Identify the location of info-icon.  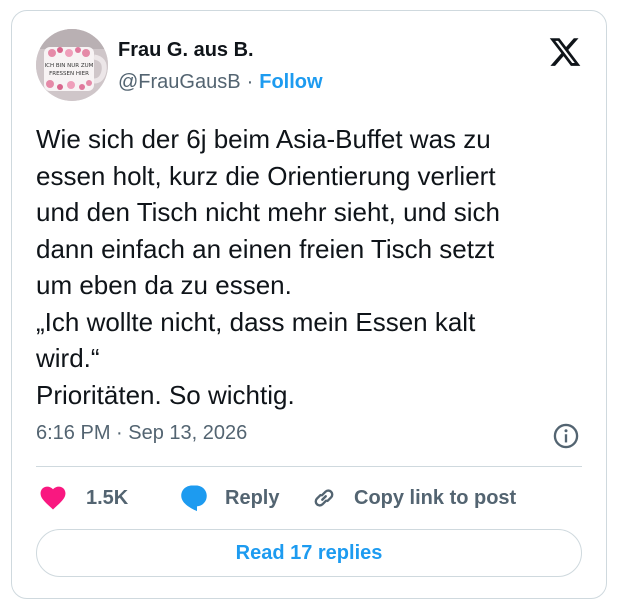
(566, 436).